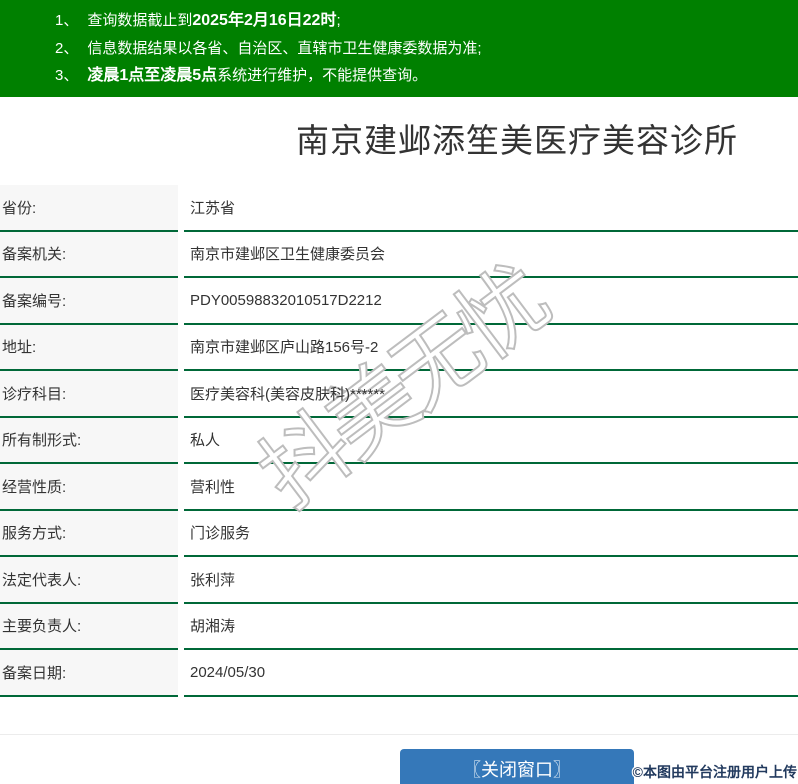 This screenshot has width=798, height=784. I want to click on row-label-text: 主要负责人:, so click(42, 627).